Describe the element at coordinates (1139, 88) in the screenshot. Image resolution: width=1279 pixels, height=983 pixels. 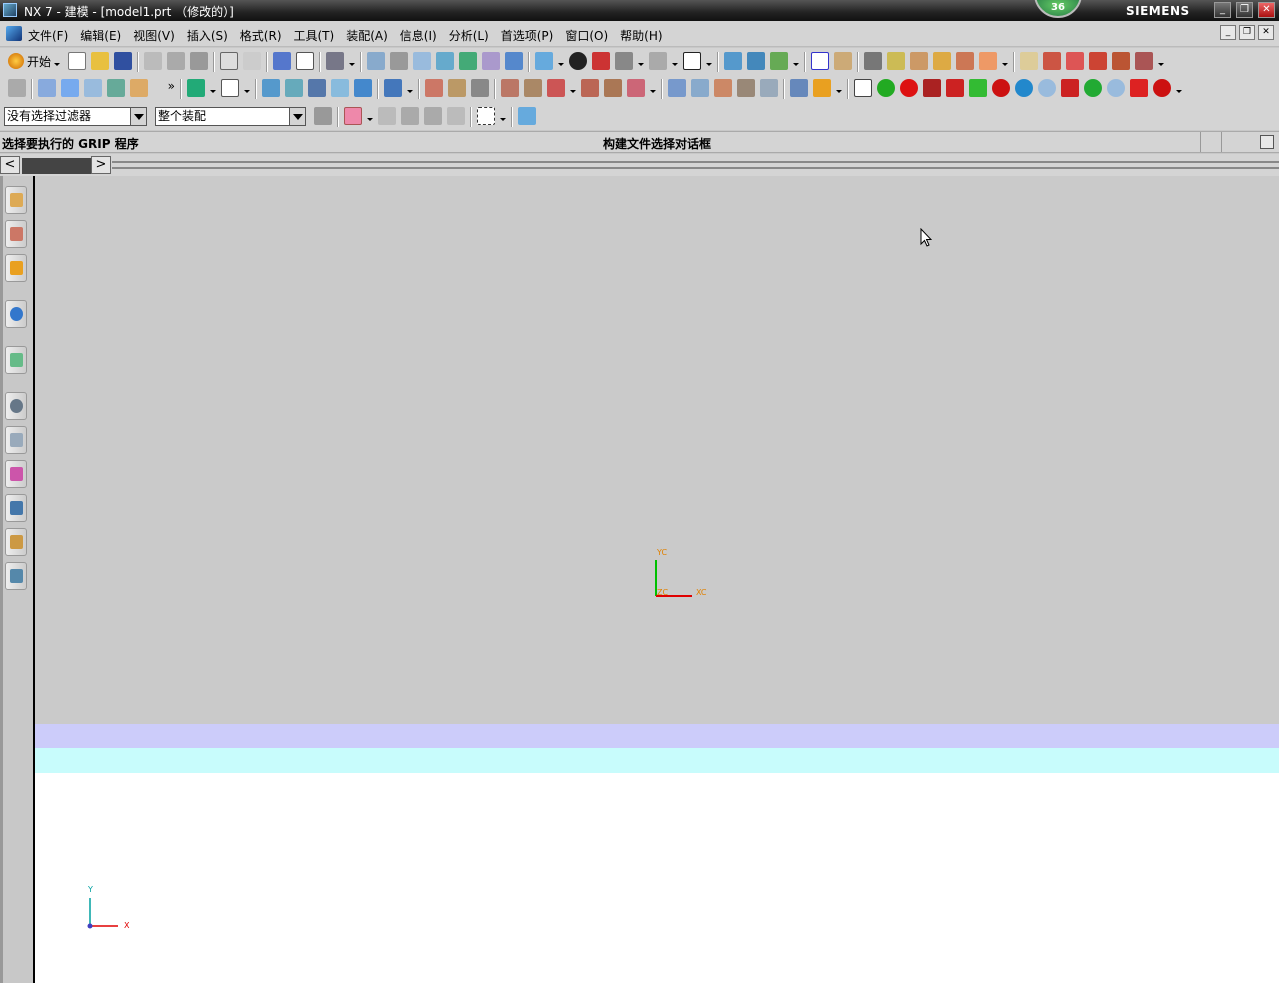
I see `analysis-burst-icon` at that location.